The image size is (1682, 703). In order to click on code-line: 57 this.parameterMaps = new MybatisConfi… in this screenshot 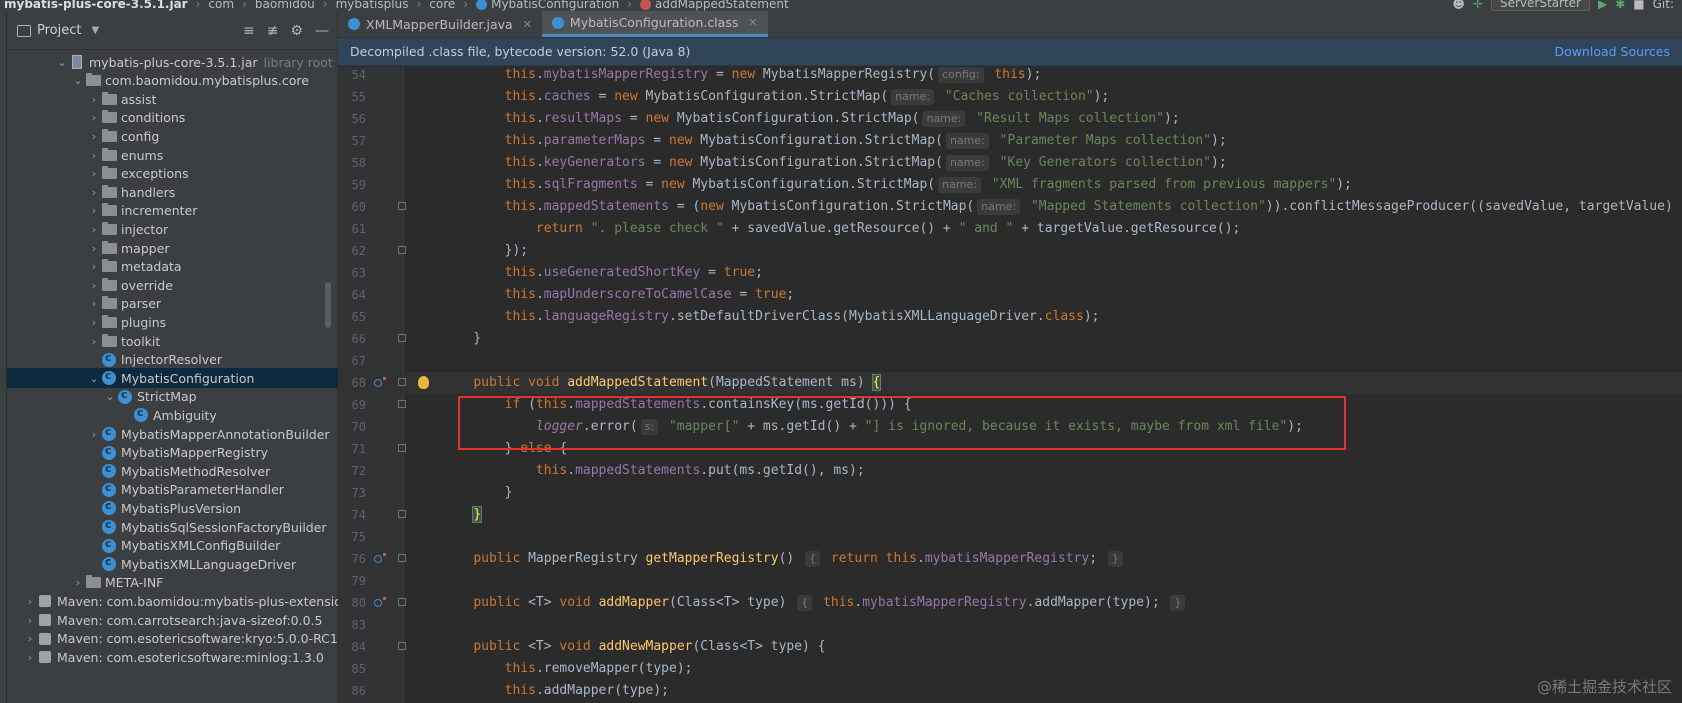, I will do `click(1010, 141)`.